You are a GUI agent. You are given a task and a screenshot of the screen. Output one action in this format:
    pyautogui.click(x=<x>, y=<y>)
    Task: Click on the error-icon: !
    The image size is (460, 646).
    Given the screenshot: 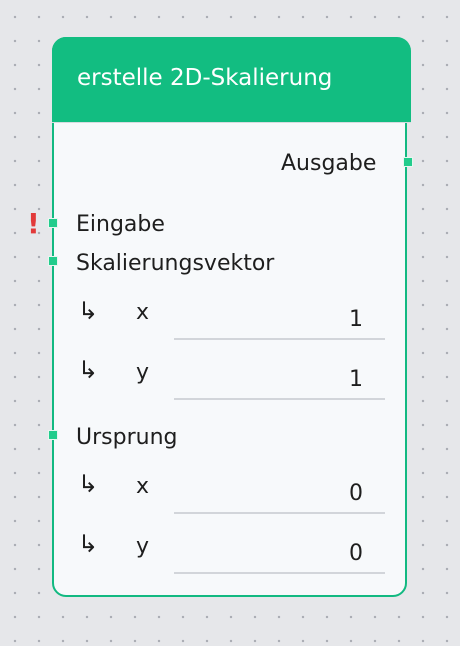 What is the action you would take?
    pyautogui.click(x=33, y=223)
    